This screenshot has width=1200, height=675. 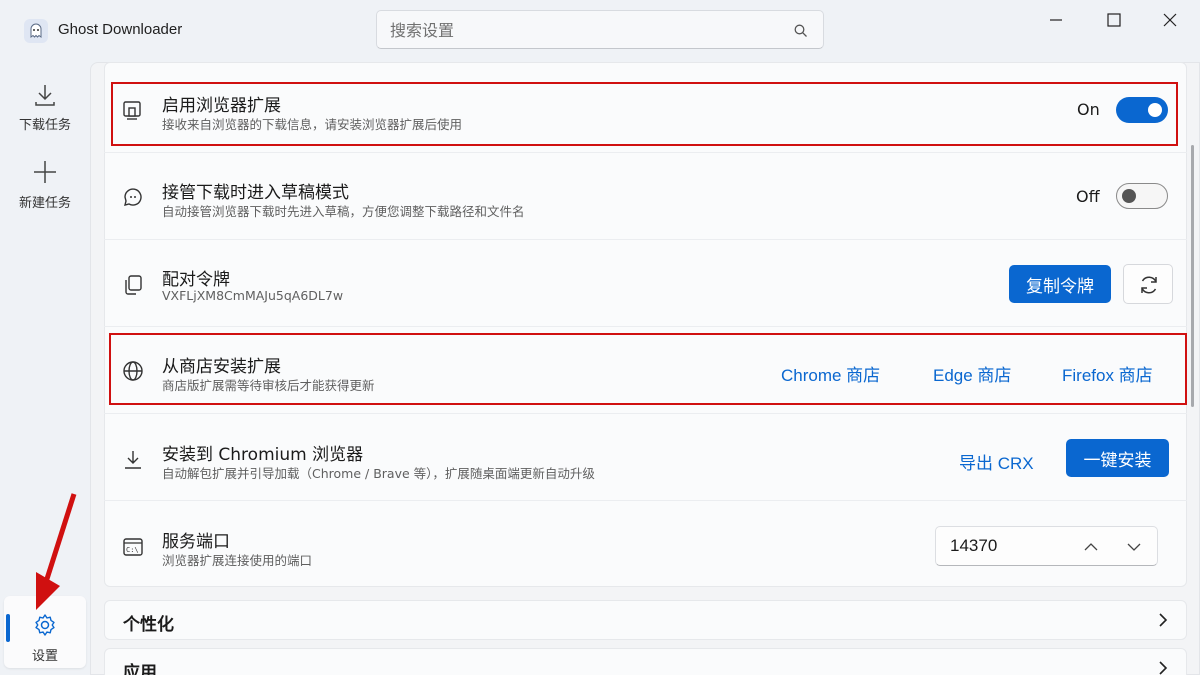 What do you see at coordinates (133, 197) in the screenshot?
I see `chat-bubble-icon` at bounding box center [133, 197].